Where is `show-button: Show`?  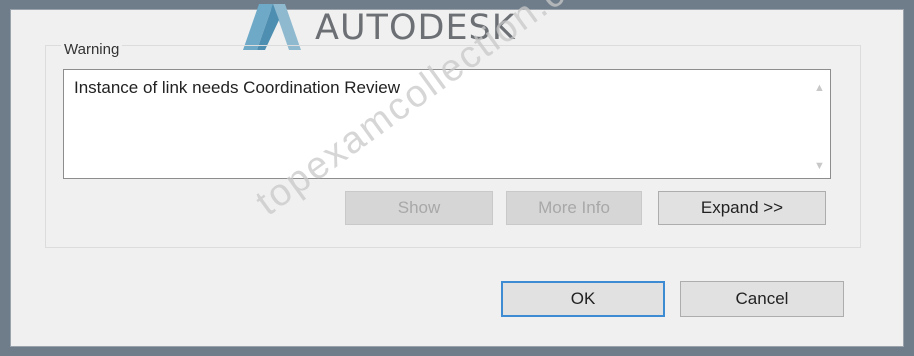
show-button: Show is located at coordinates (419, 208).